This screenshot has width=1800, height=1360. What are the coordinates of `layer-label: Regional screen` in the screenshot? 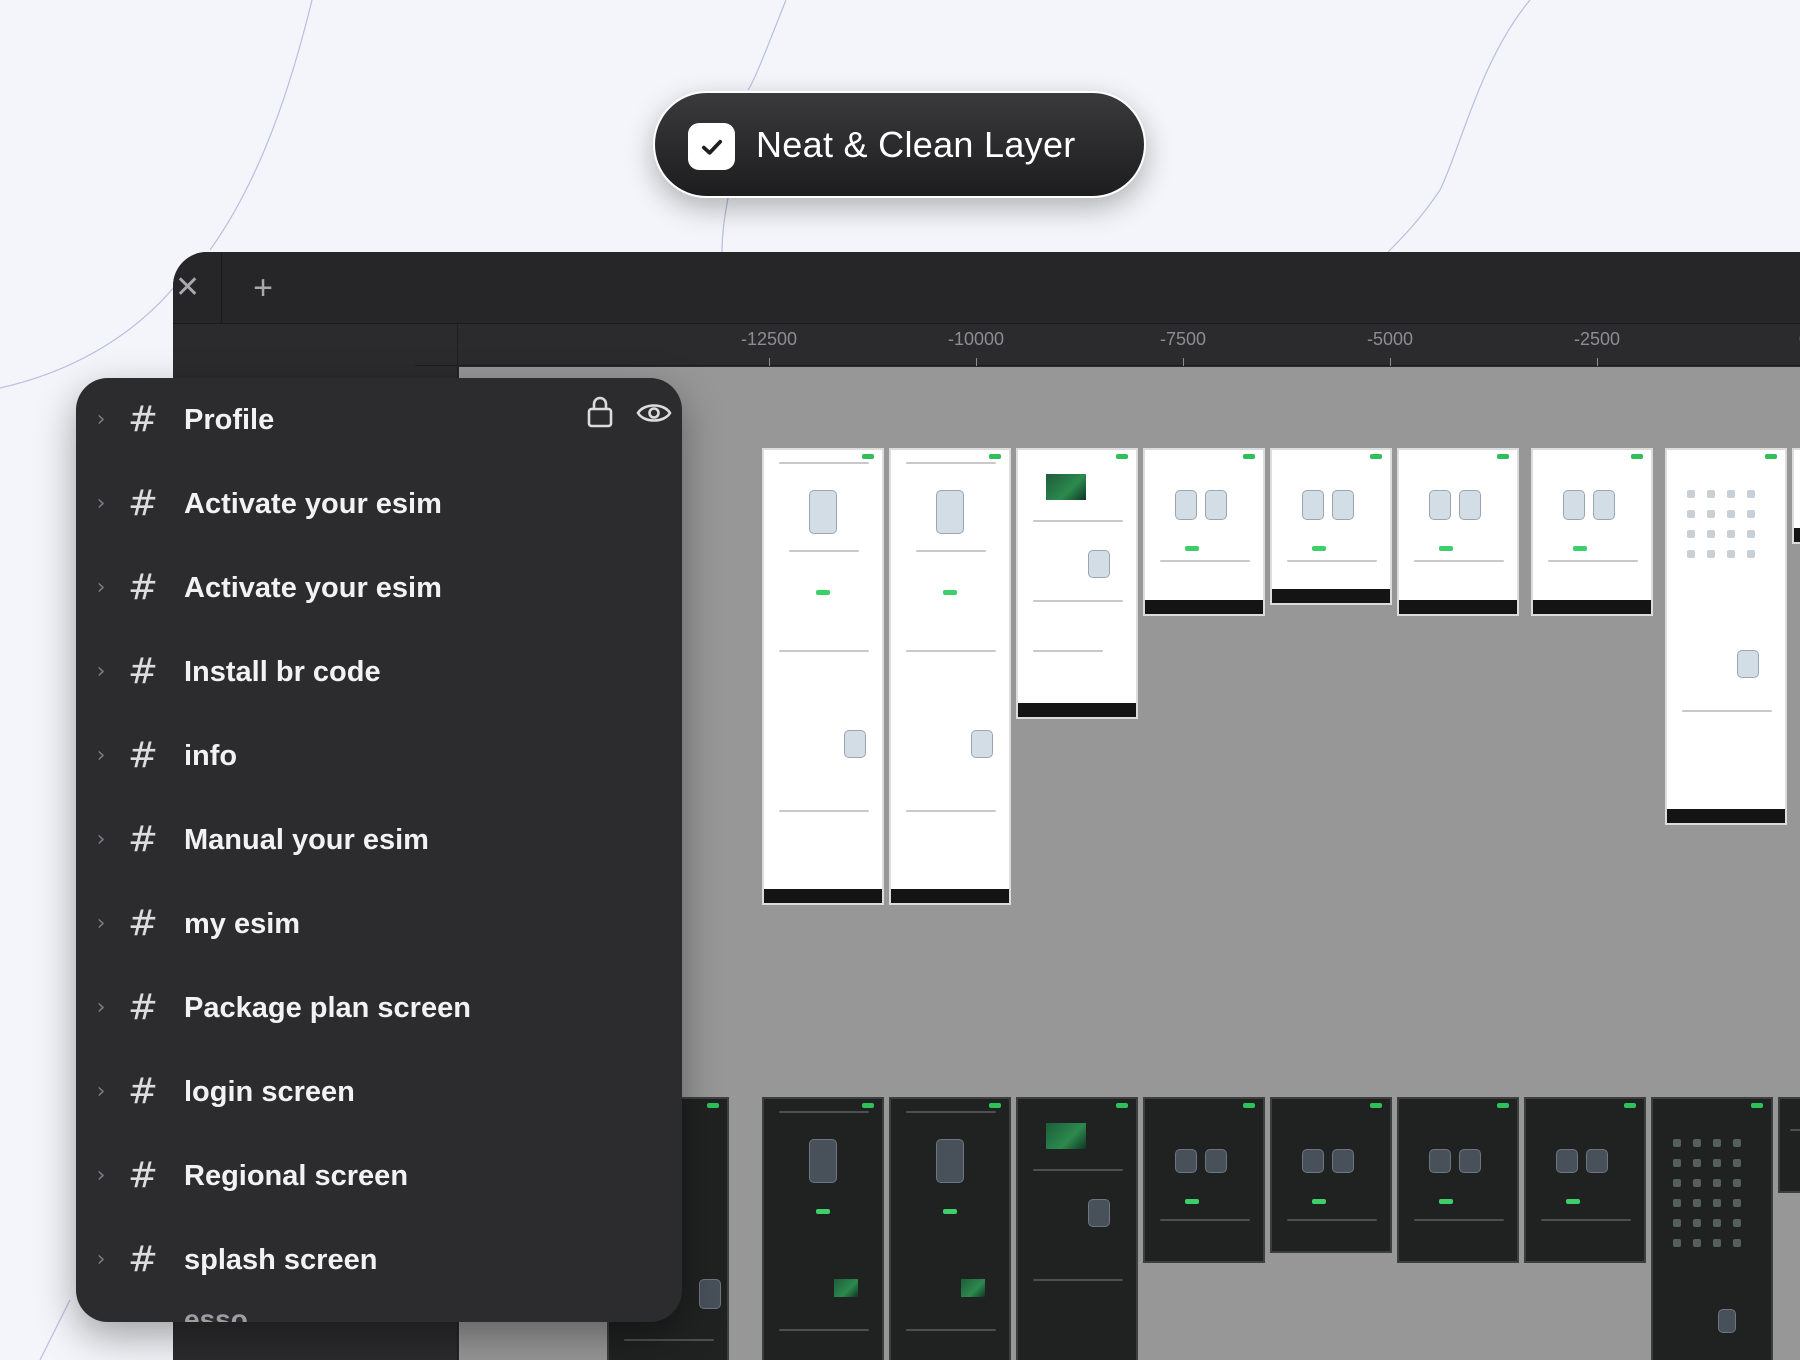 It's located at (296, 1176).